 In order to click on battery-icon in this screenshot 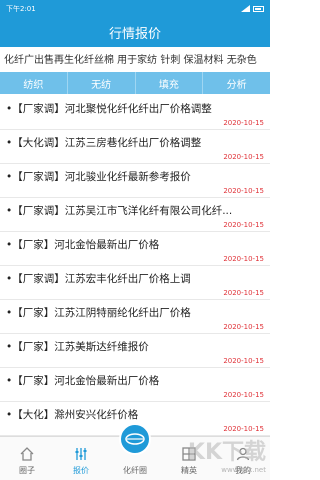, I will do `click(258, 8)`.